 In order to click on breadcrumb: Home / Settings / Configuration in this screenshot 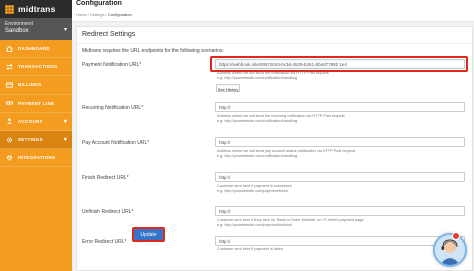, I will do `click(104, 14)`.